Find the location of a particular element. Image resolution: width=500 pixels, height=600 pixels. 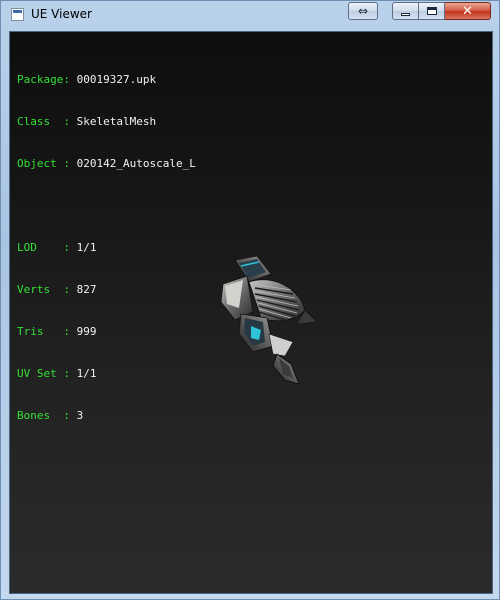

info-label: Object is located at coordinates (40, 163).